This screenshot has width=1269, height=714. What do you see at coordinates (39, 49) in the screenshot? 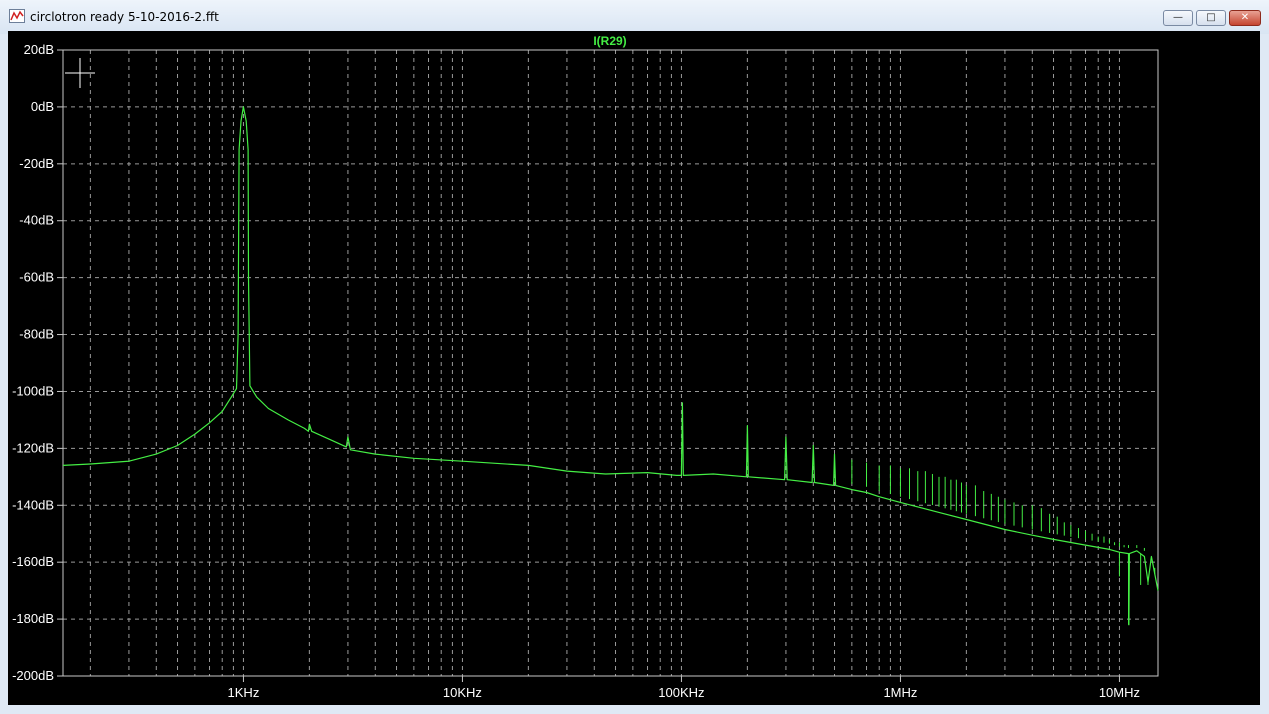
I see `y-tick-label: 20dB` at bounding box center [39, 49].